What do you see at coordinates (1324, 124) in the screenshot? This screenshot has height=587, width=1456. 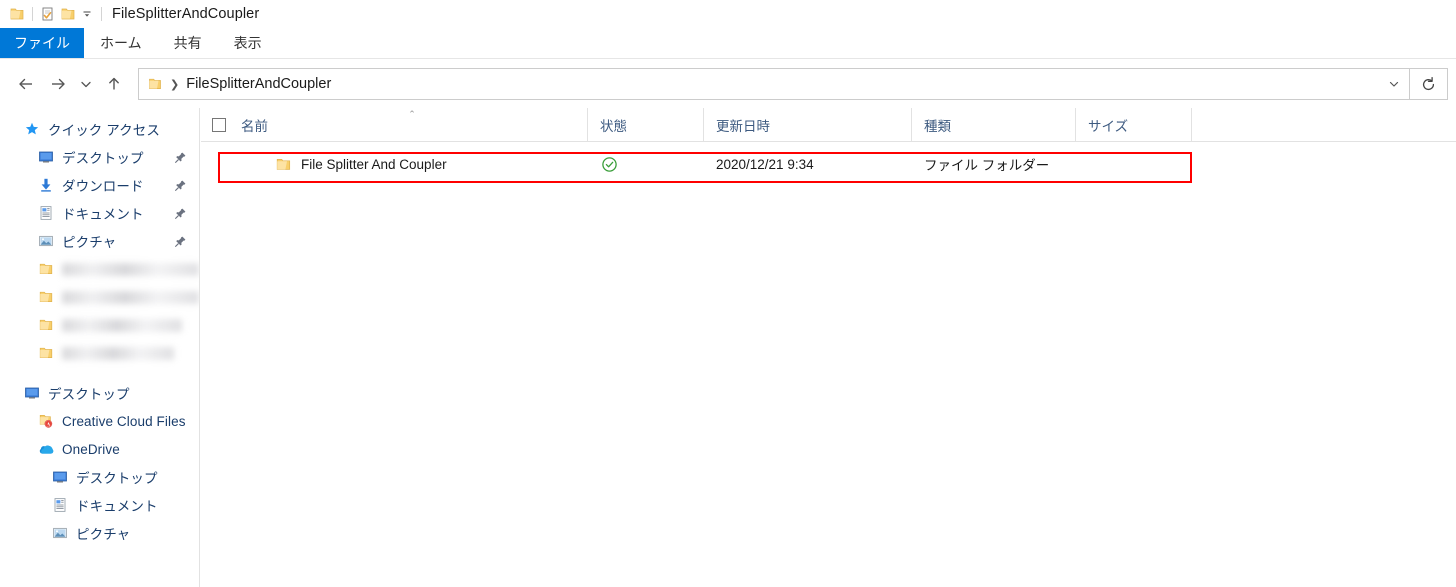 I see `column-header-filler` at bounding box center [1324, 124].